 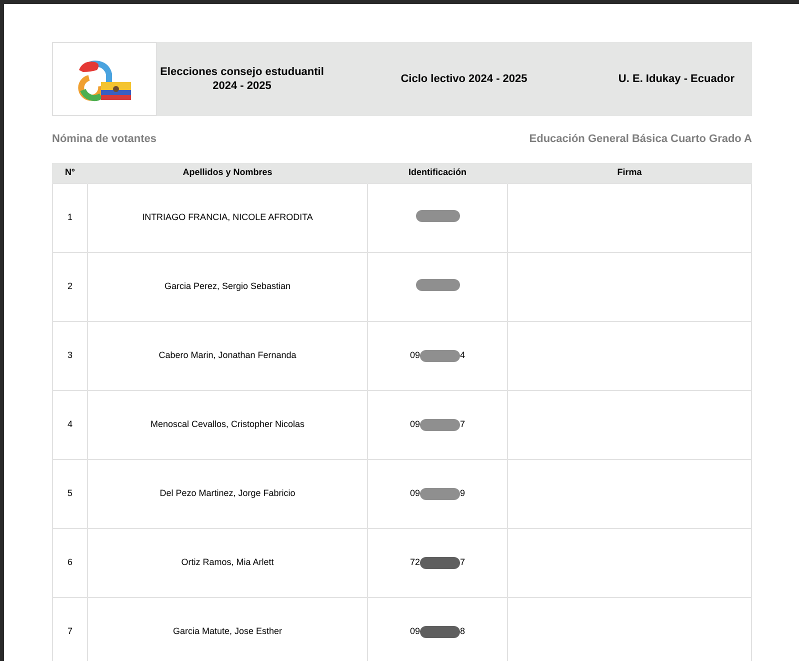 I want to click on voter-name: Menoscal Cevallos, Cristopher Nicolas, so click(x=228, y=425).